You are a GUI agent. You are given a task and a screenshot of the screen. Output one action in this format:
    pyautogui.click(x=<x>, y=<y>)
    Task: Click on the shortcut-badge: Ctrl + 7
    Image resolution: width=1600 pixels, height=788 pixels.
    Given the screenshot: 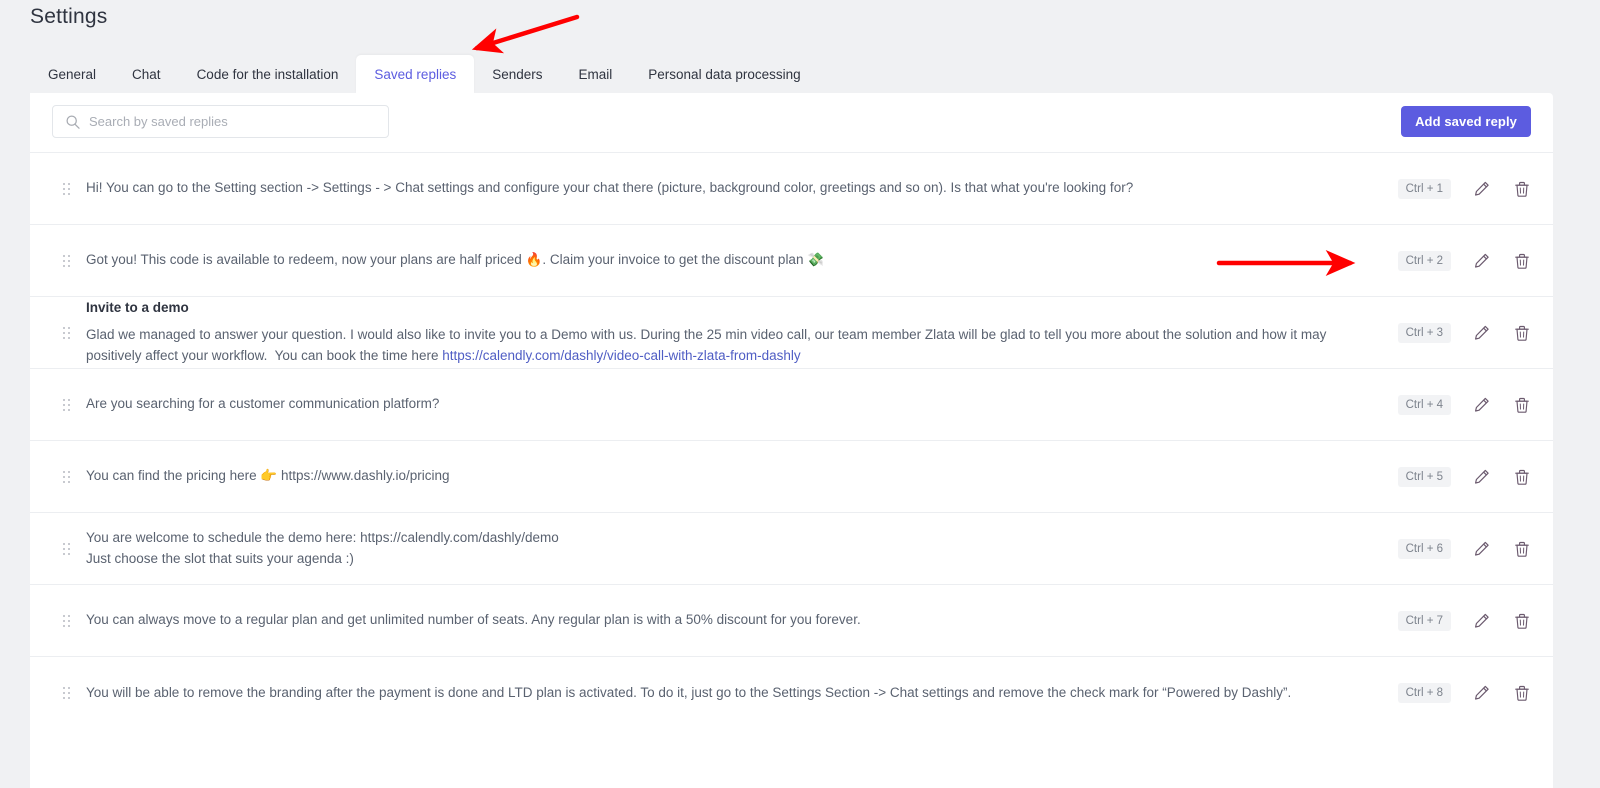 What is the action you would take?
    pyautogui.click(x=1424, y=620)
    